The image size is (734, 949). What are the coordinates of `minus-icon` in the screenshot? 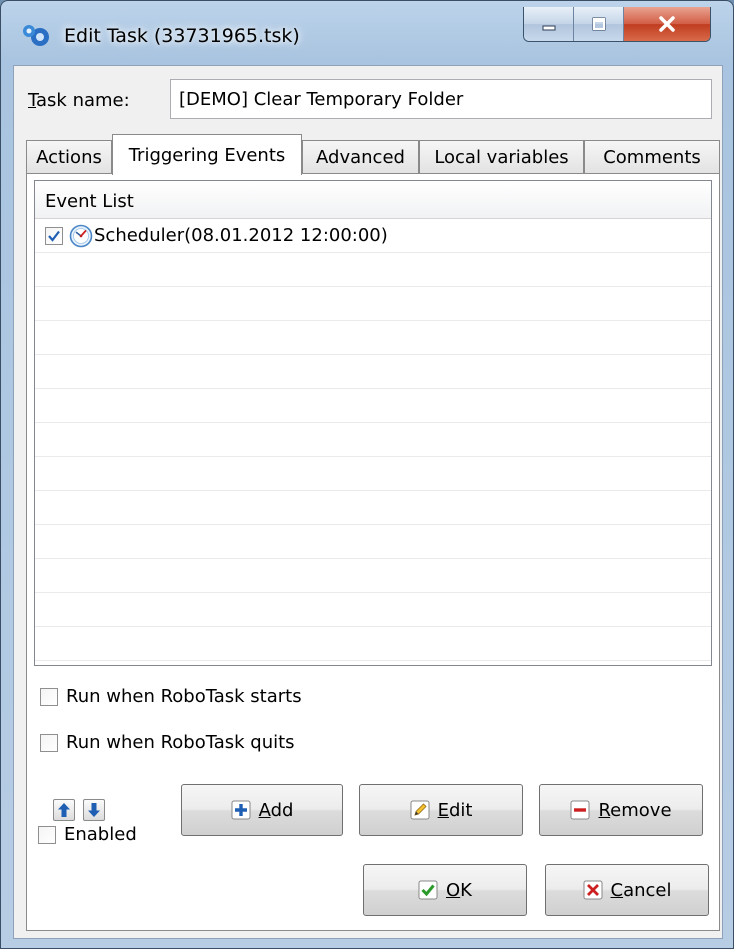 It's located at (580, 810).